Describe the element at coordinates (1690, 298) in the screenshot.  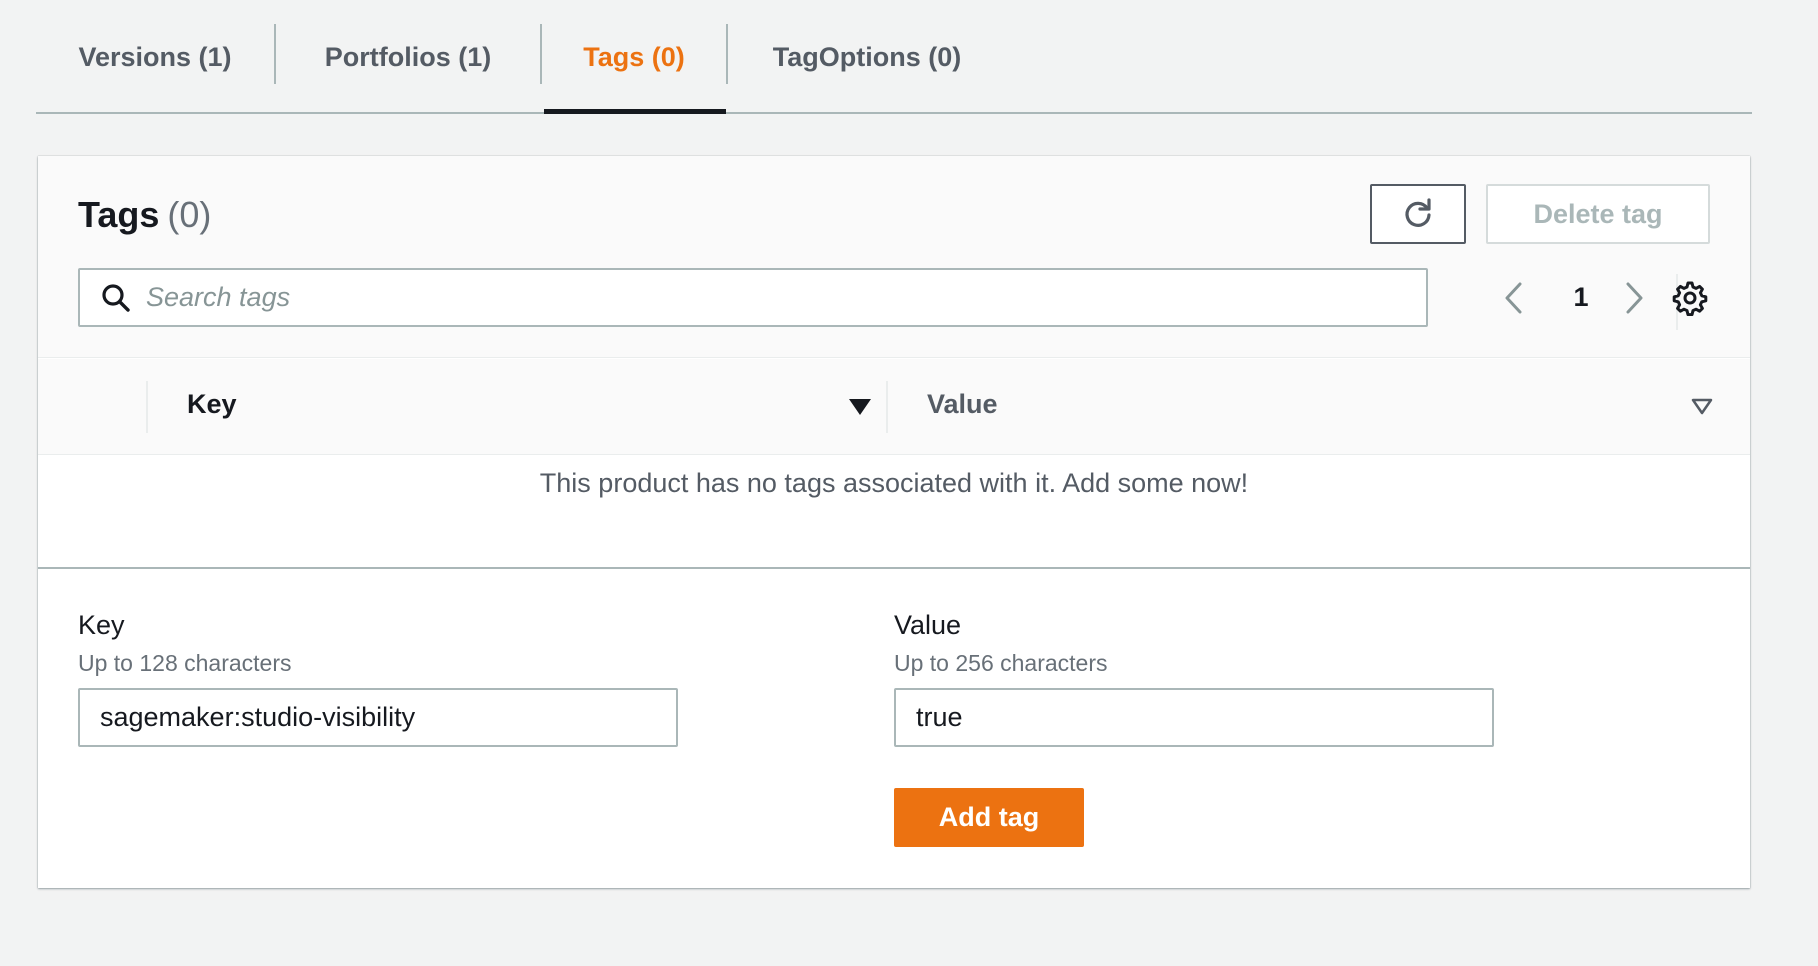
I see `gear-icon` at that location.